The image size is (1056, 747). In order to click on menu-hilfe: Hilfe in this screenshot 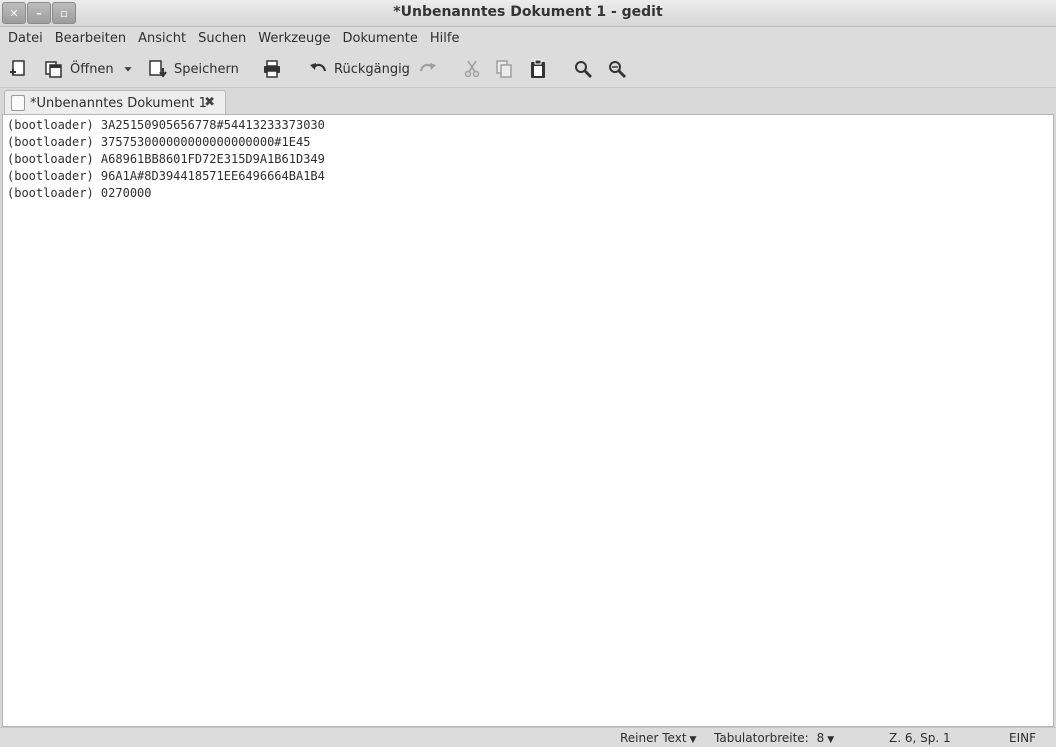, I will do `click(445, 38)`.